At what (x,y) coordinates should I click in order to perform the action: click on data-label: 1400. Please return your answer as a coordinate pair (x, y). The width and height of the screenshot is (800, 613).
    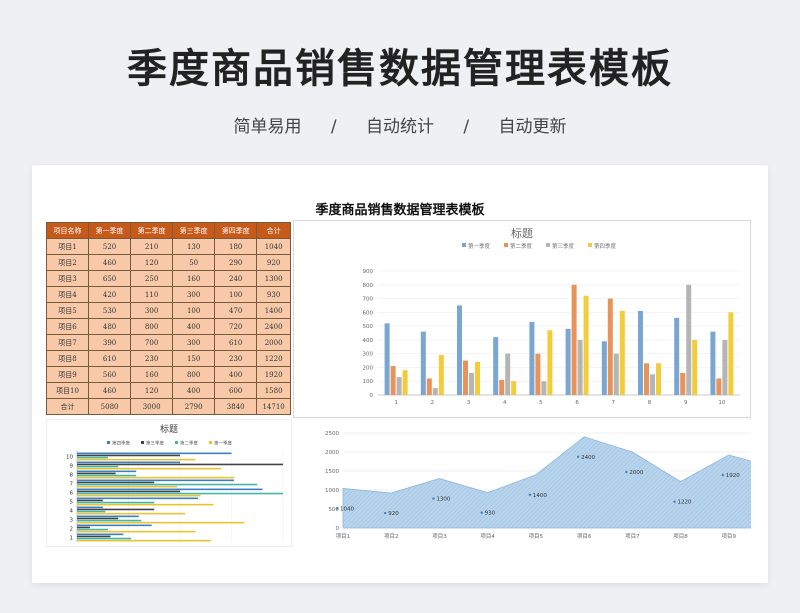
    Looking at the image, I should click on (540, 496).